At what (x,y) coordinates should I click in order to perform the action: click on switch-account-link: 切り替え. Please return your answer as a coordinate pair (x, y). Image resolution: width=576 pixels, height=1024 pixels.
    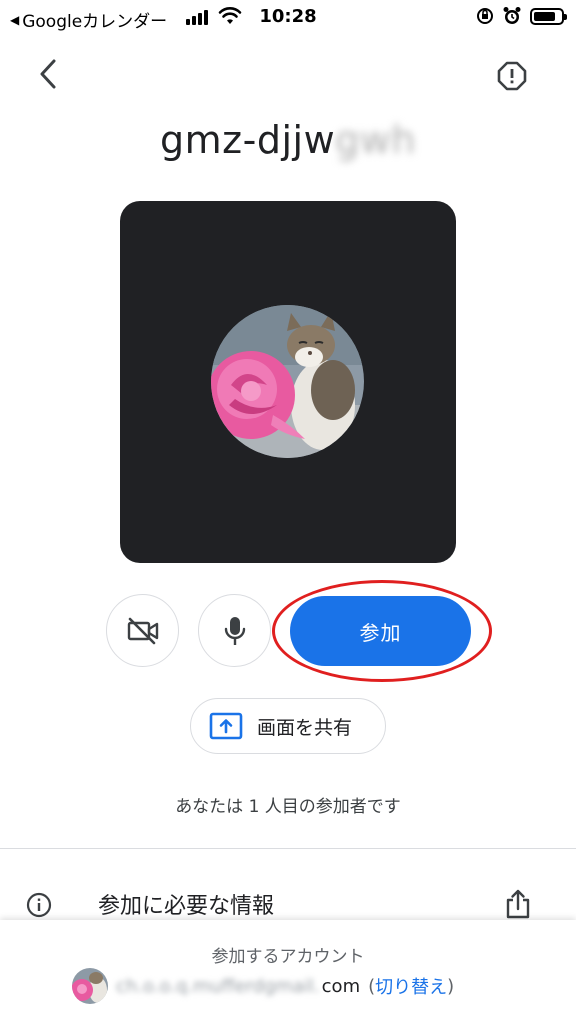
    Looking at the image, I should click on (411, 986).